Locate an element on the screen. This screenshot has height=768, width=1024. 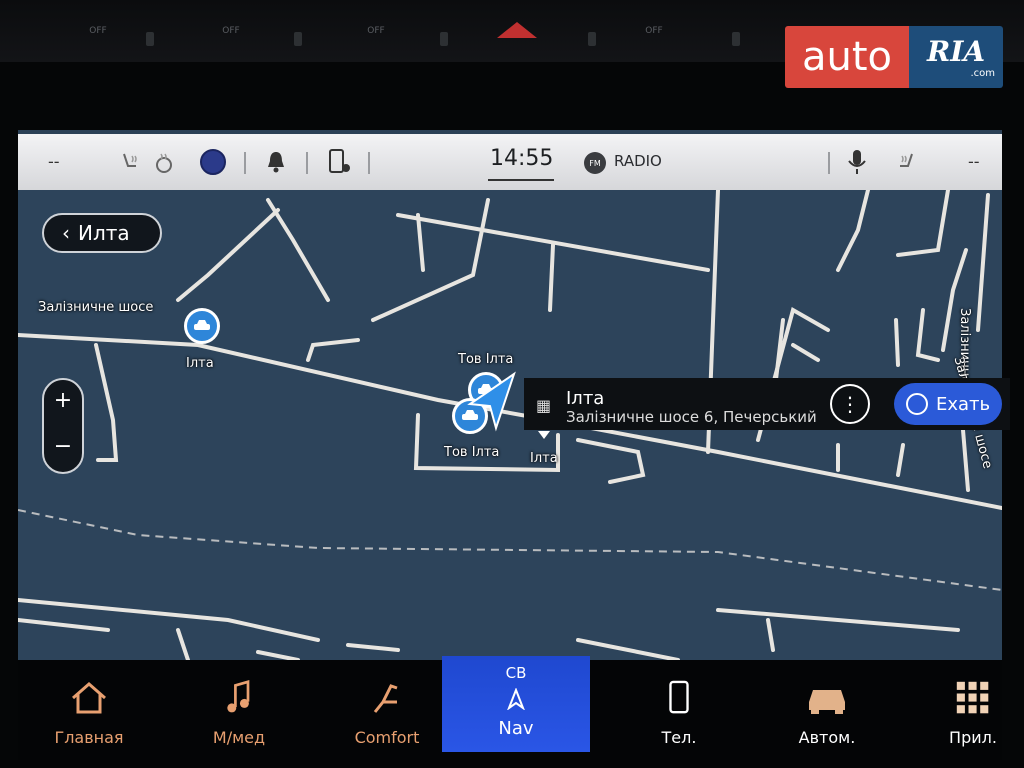
back-button-label: Илта is located at coordinates (104, 233).